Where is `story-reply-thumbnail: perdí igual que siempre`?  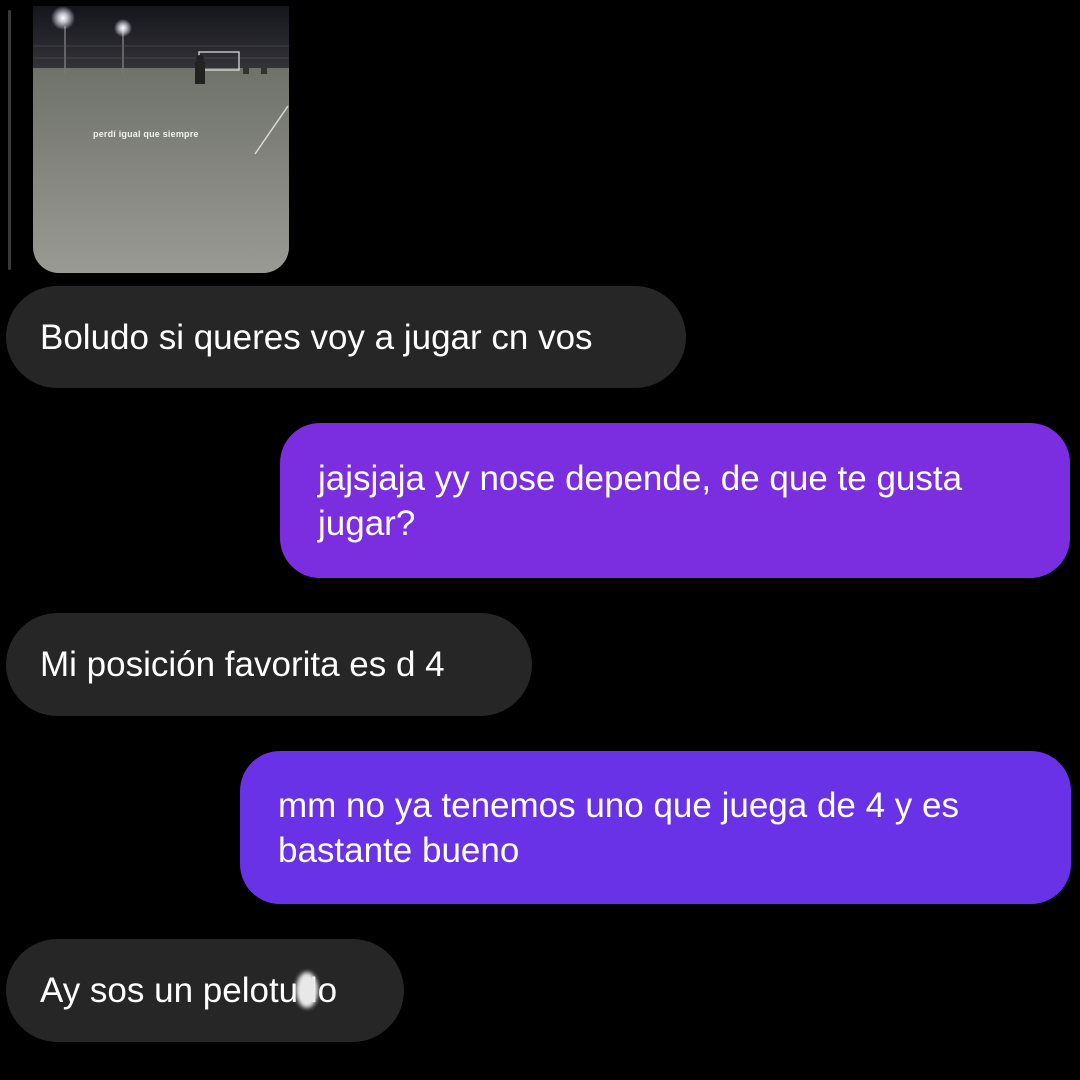 story-reply-thumbnail: perdí igual que siempre is located at coordinates (161, 139).